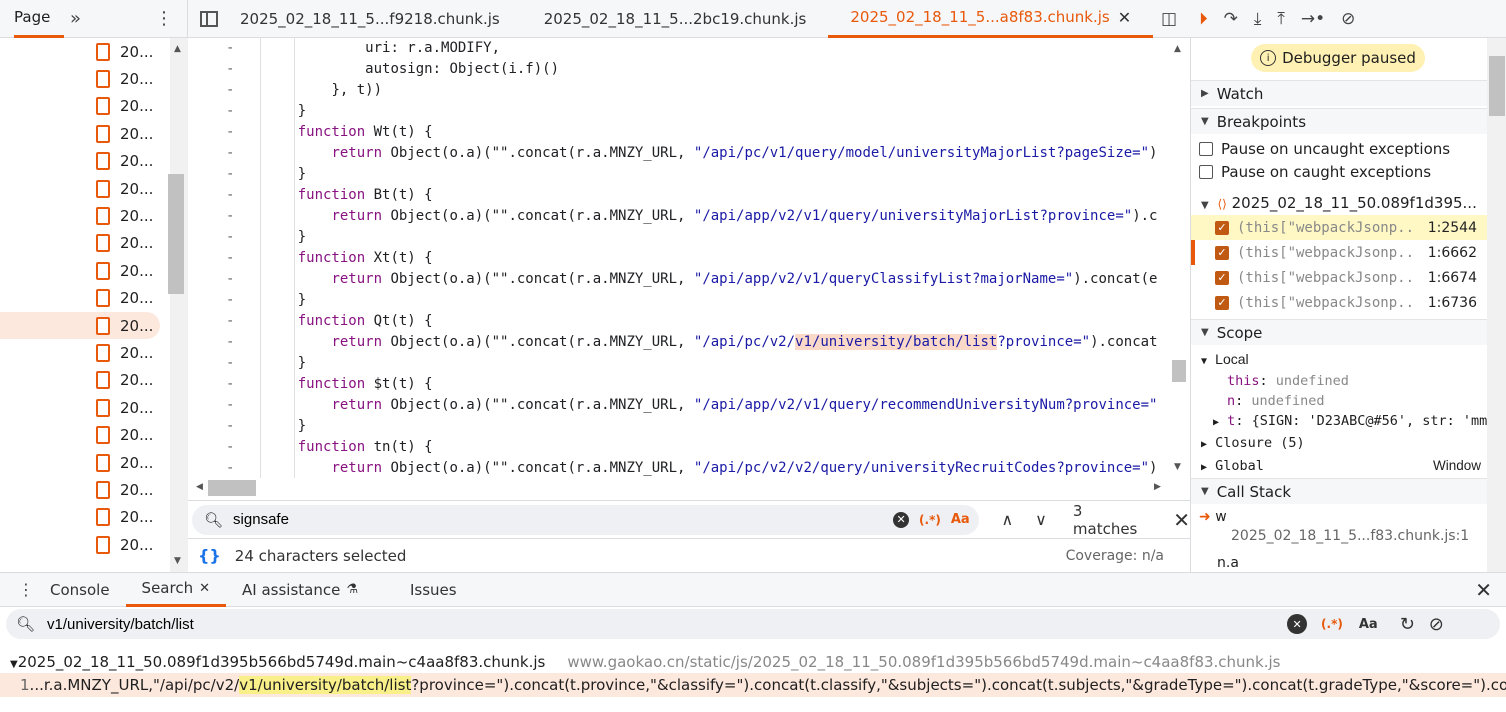 The height and width of the screenshot is (712, 1506). I want to click on code-line: - }, t)), so click(679, 90).